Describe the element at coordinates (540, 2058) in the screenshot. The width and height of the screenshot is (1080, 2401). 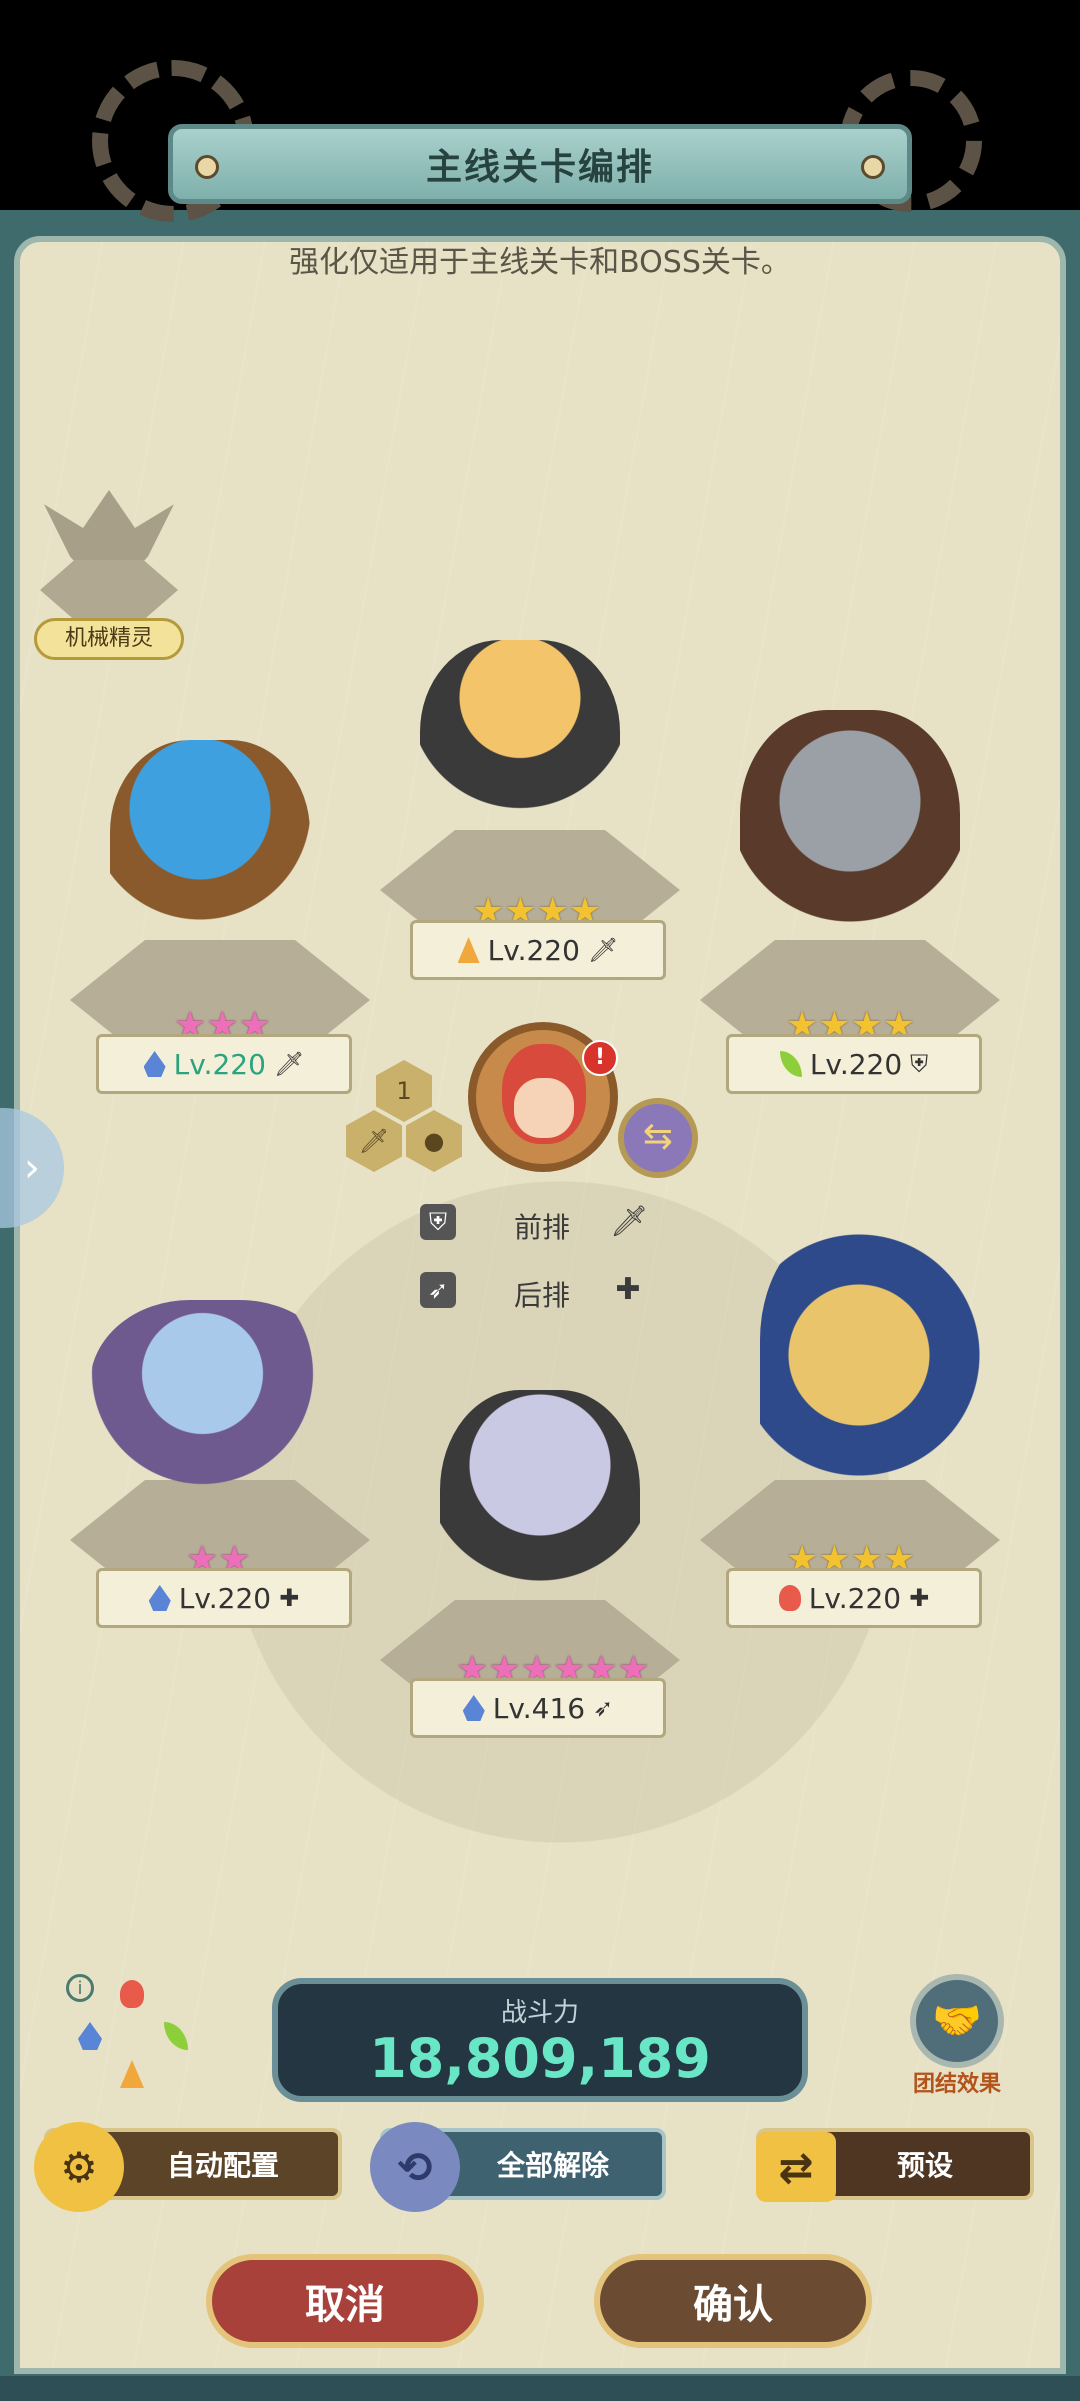
I see `combat-power-value: 18,809,189` at that location.